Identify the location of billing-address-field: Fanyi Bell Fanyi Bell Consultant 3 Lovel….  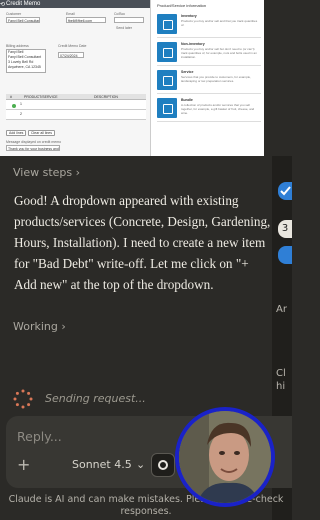
(26, 61).